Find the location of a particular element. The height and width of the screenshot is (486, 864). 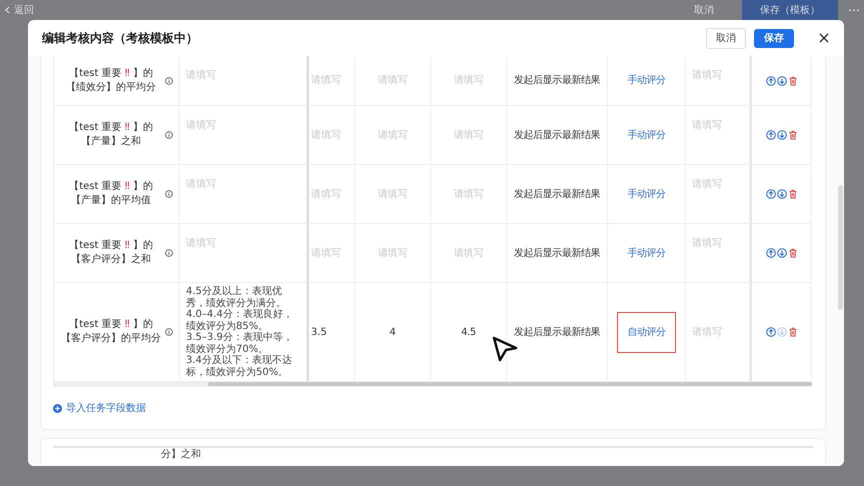

item-name: 【test 重要 ‼ 】的【产量】的平均值 is located at coordinates (111, 194).